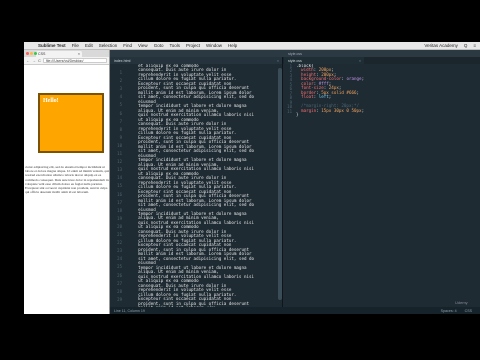 This screenshot has width=480, height=360. What do you see at coordinates (282, 182) in the screenshot?
I see `pane-divider` at bounding box center [282, 182].